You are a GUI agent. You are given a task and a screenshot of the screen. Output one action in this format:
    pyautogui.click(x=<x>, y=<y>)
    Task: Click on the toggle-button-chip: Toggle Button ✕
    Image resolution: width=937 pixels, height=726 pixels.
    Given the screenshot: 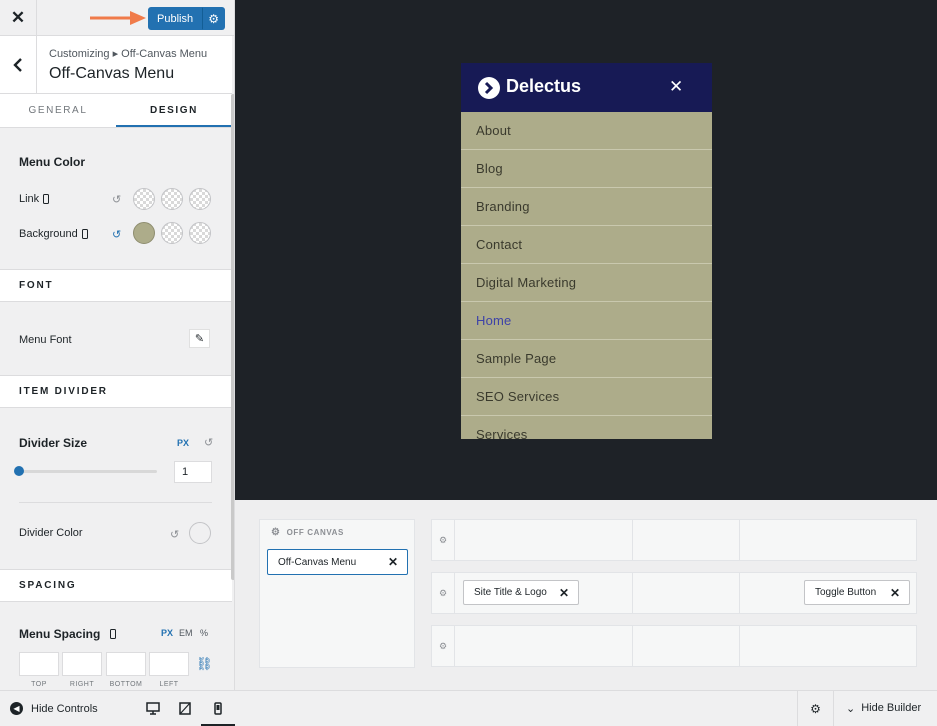 What is the action you would take?
    pyautogui.click(x=857, y=592)
    